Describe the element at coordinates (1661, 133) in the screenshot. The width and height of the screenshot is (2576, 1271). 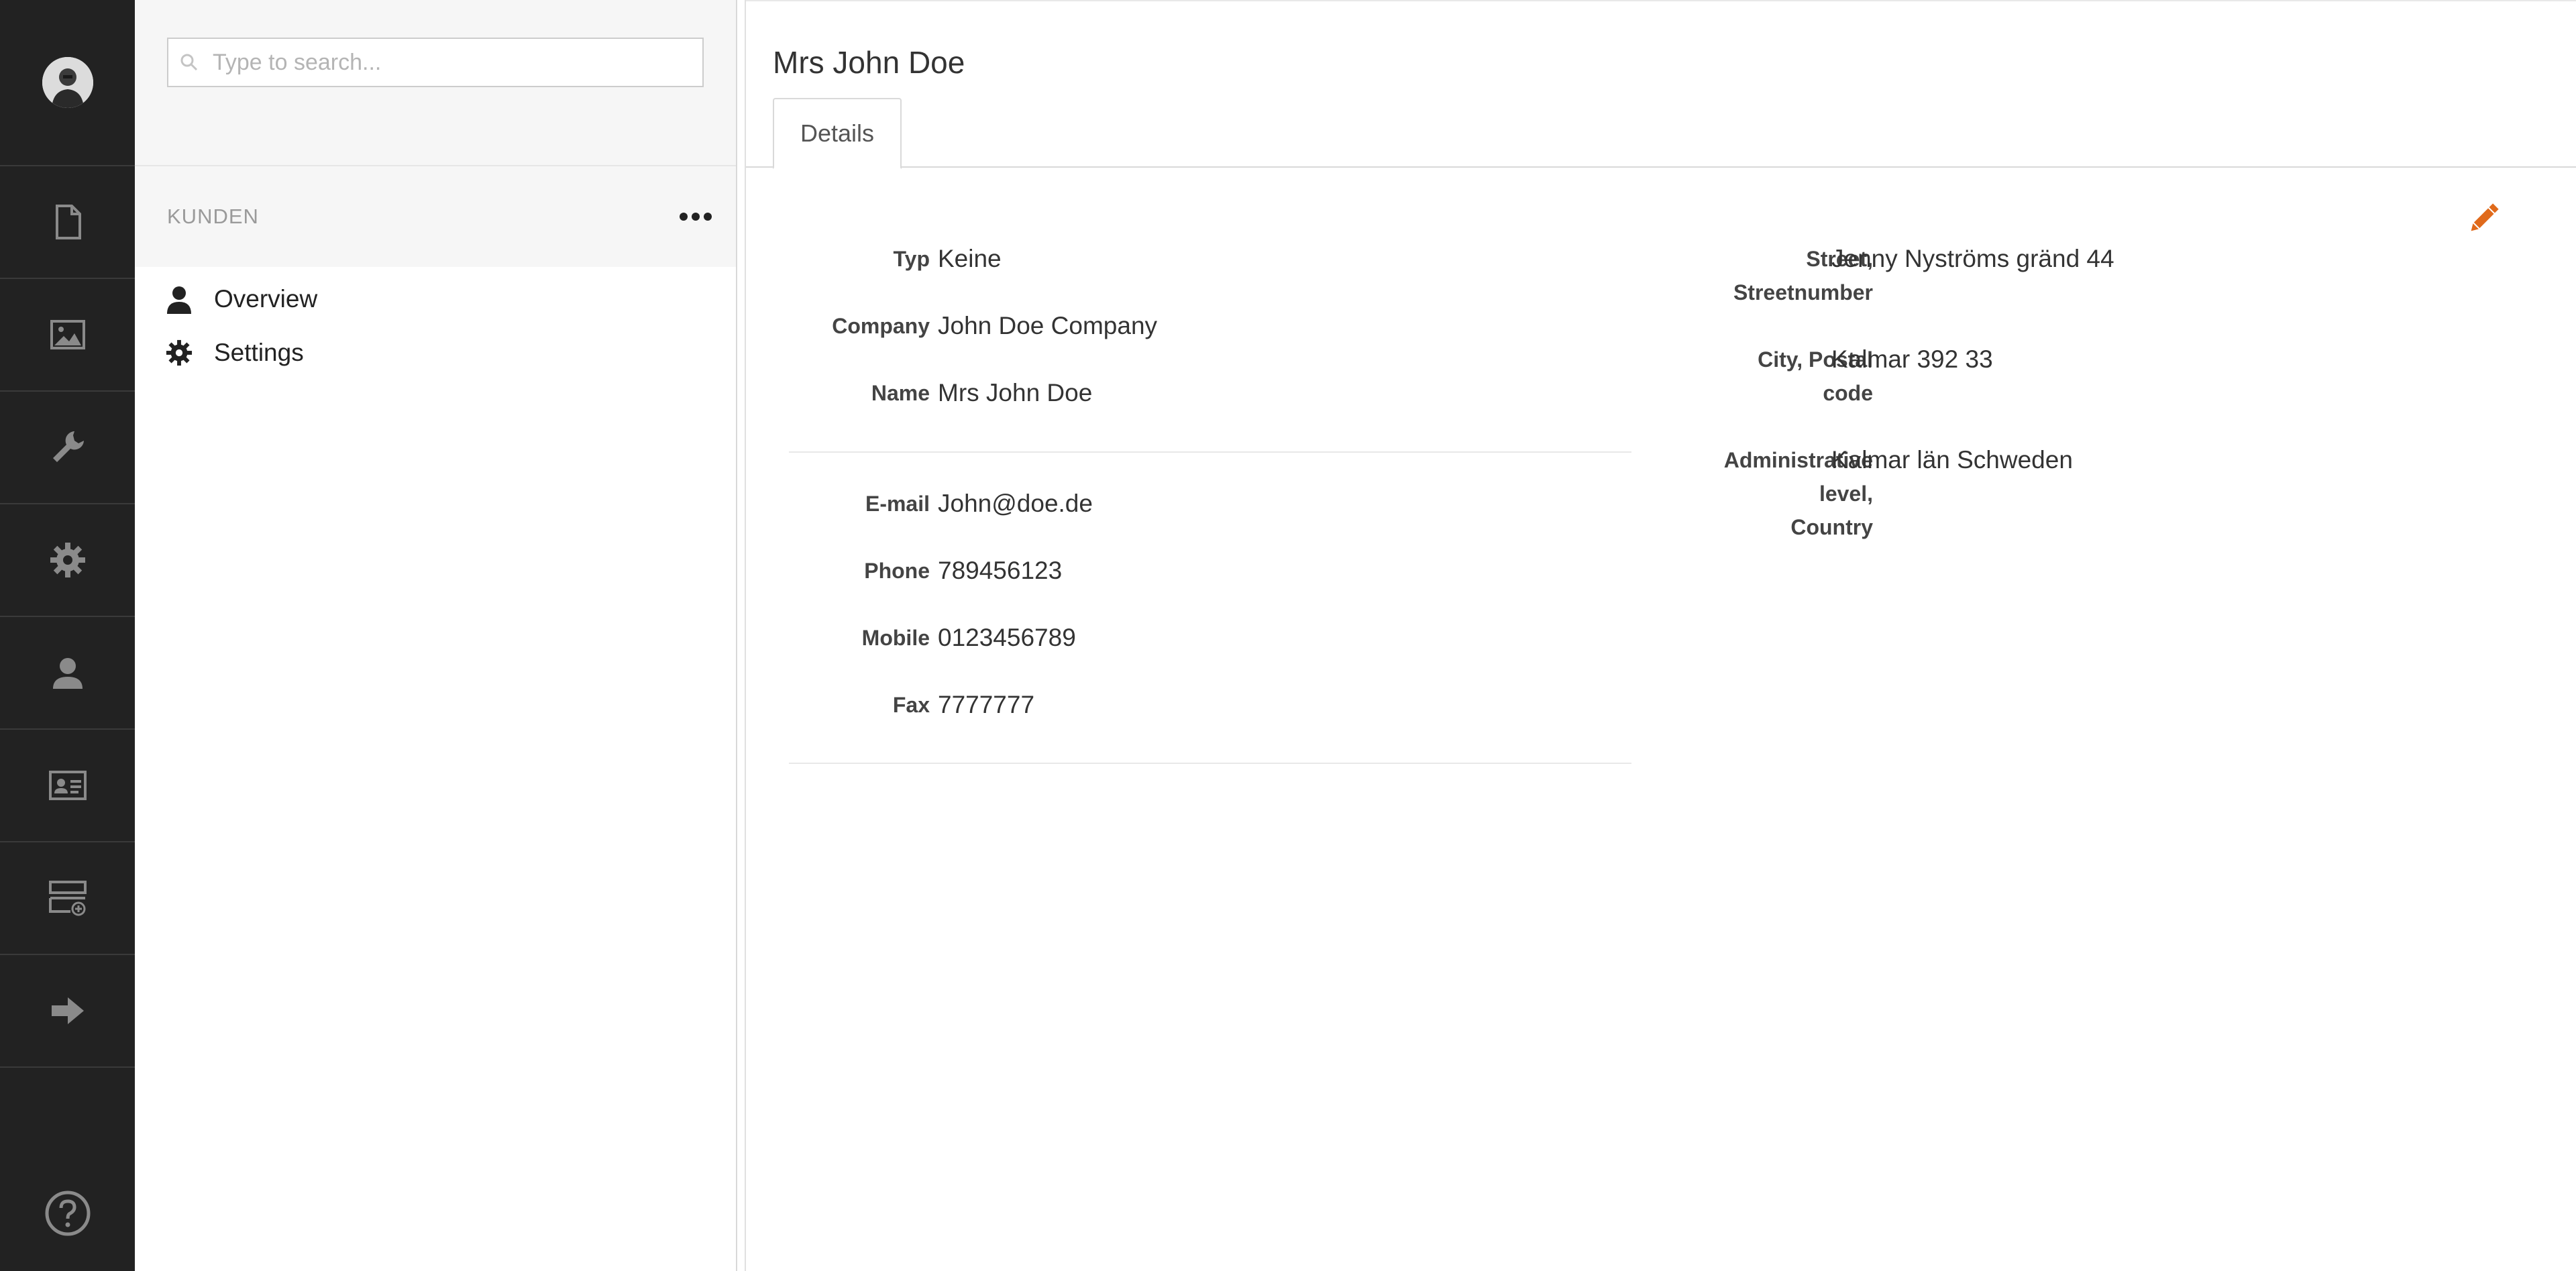
I see `tab-bar: Details` at that location.